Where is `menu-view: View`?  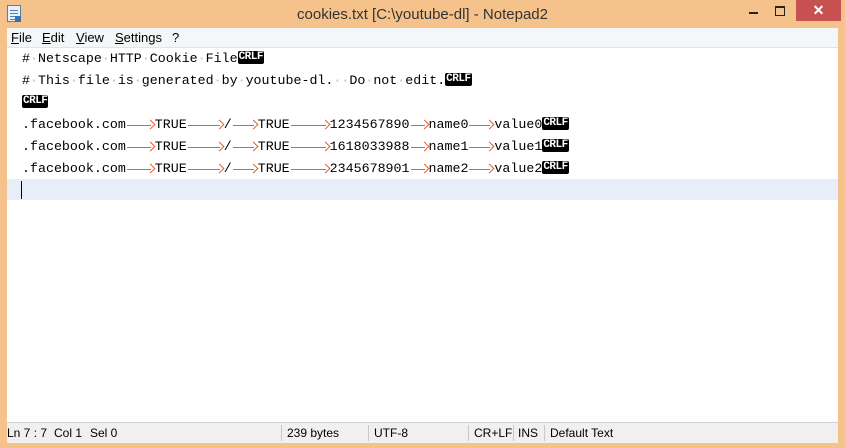 menu-view: View is located at coordinates (90, 37).